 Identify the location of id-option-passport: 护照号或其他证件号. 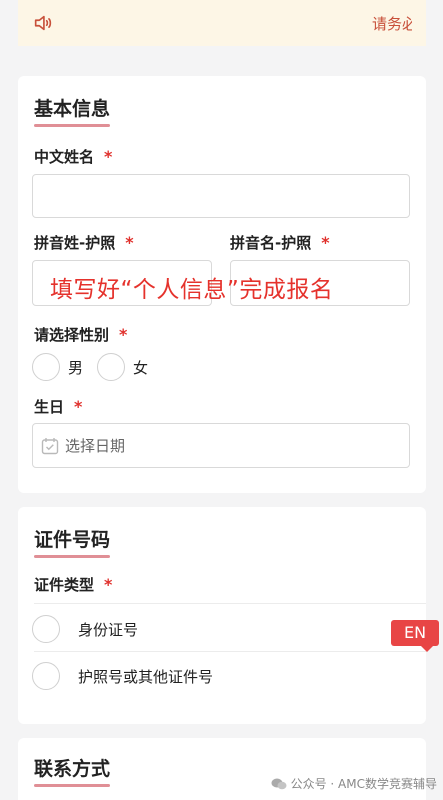
(221, 676).